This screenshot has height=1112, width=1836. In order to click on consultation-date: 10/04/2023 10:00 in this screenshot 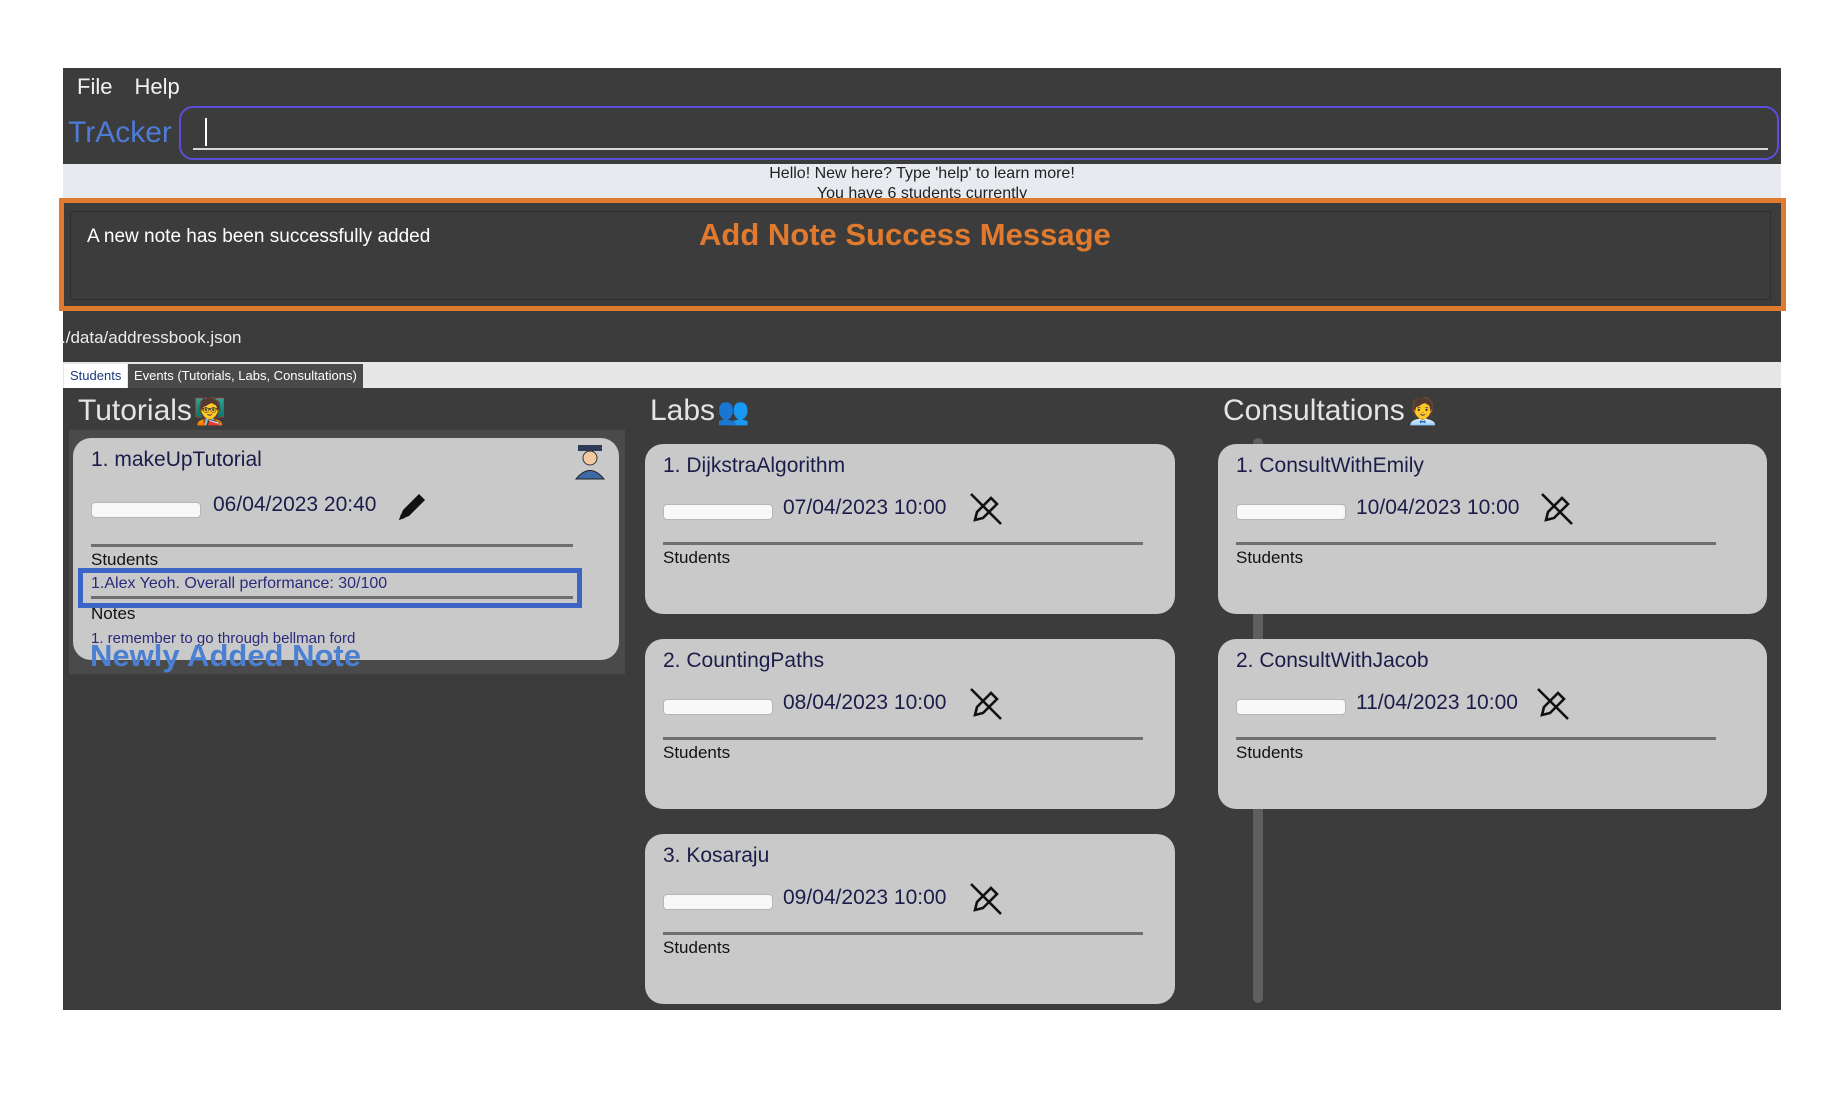, I will do `click(1438, 507)`.